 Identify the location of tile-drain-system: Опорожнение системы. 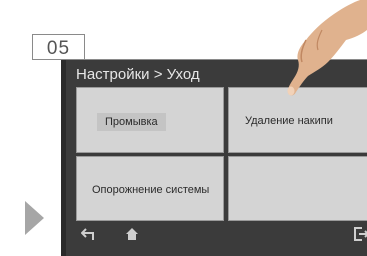
(150, 188).